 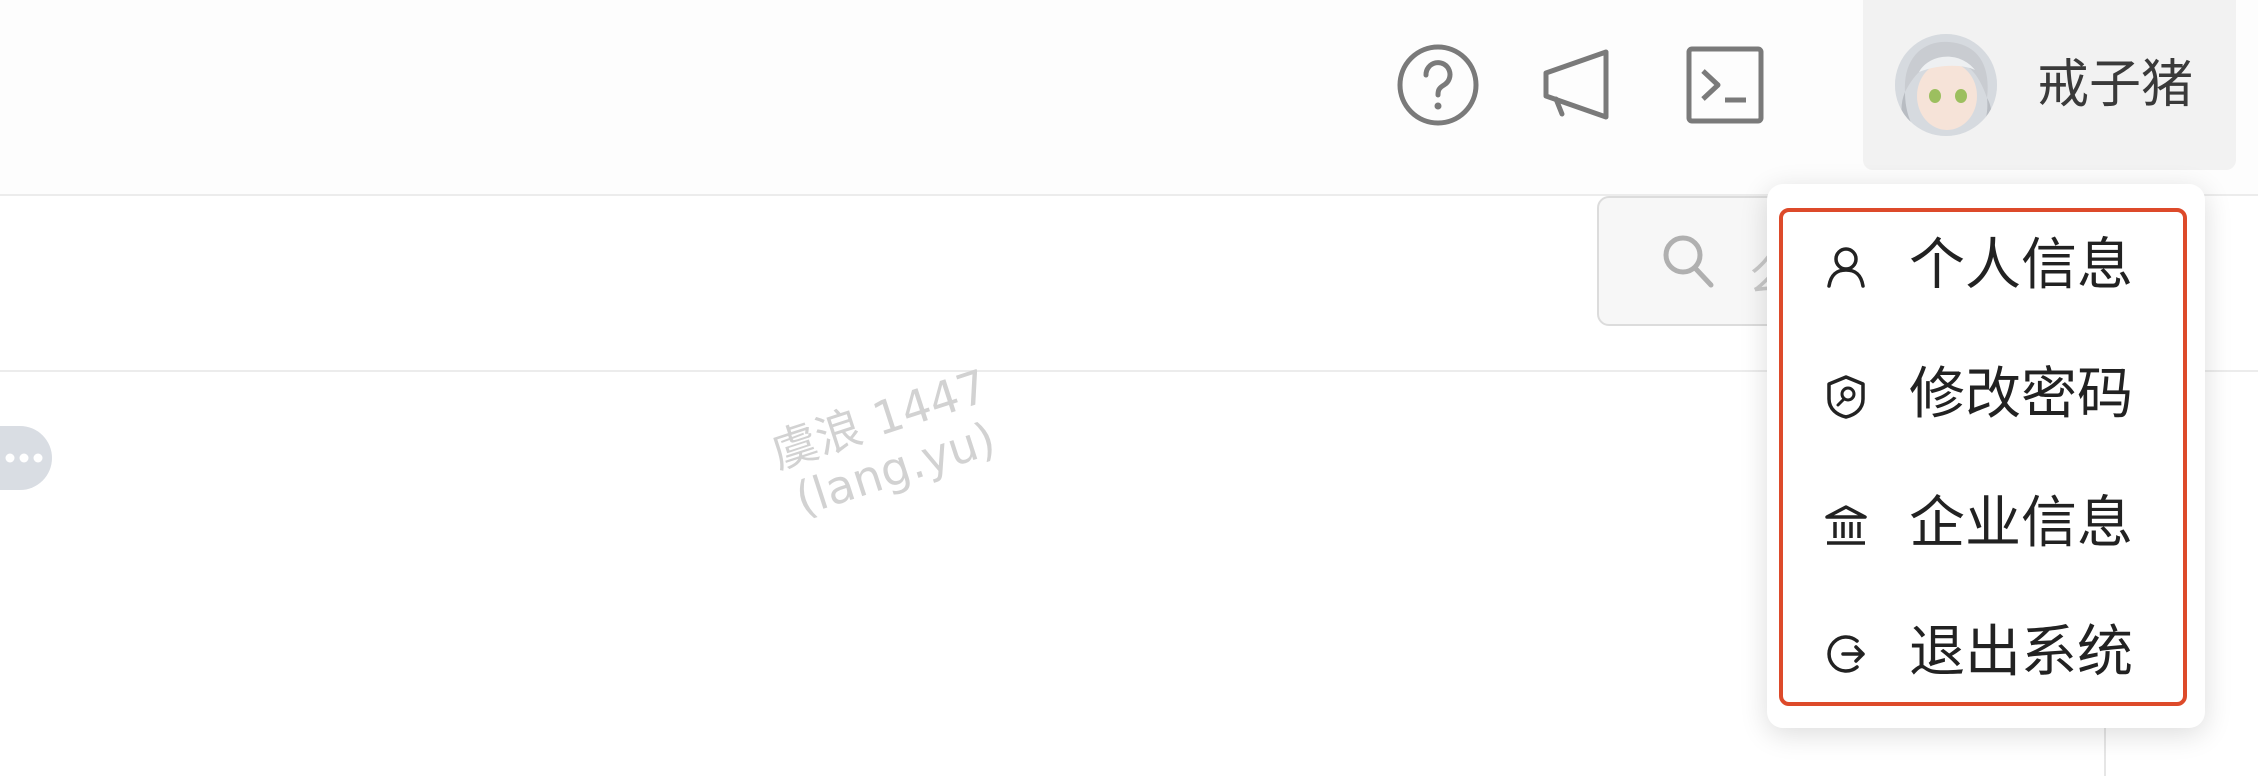 What do you see at coordinates (1438, 85) in the screenshot?
I see `help-circle-icon` at bounding box center [1438, 85].